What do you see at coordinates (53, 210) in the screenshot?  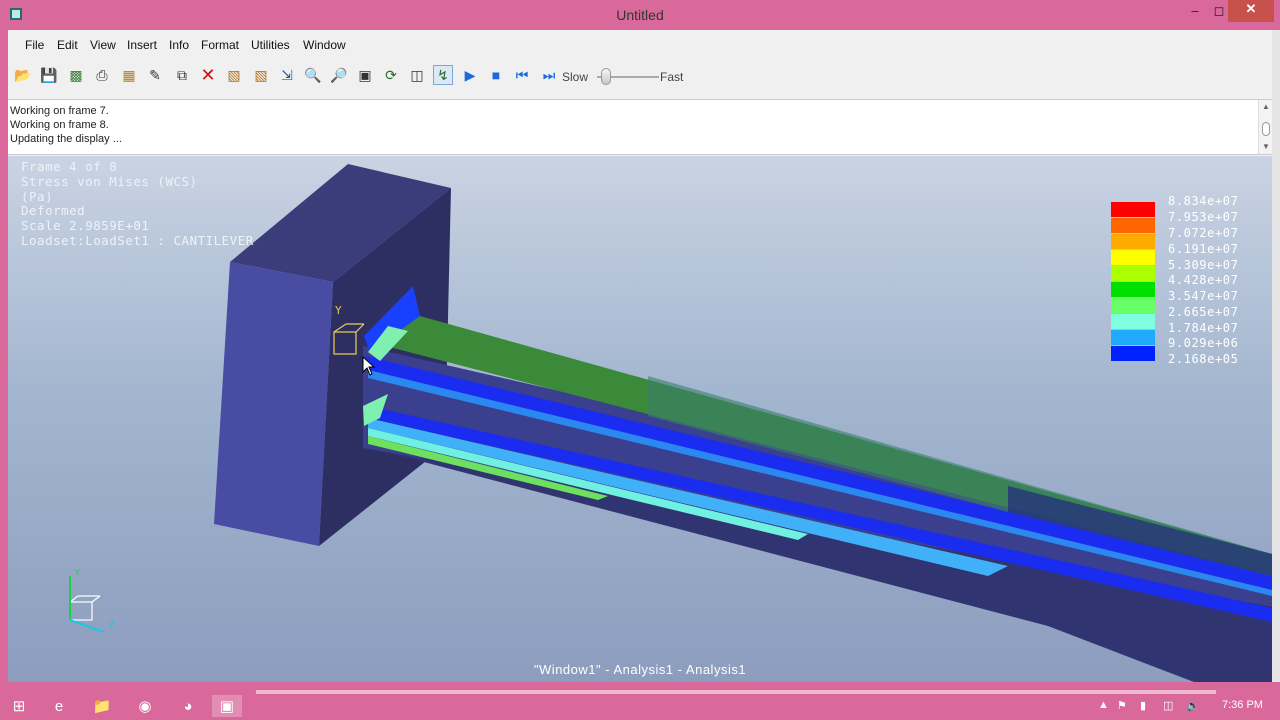 I see `deformed-label: Deformed` at bounding box center [53, 210].